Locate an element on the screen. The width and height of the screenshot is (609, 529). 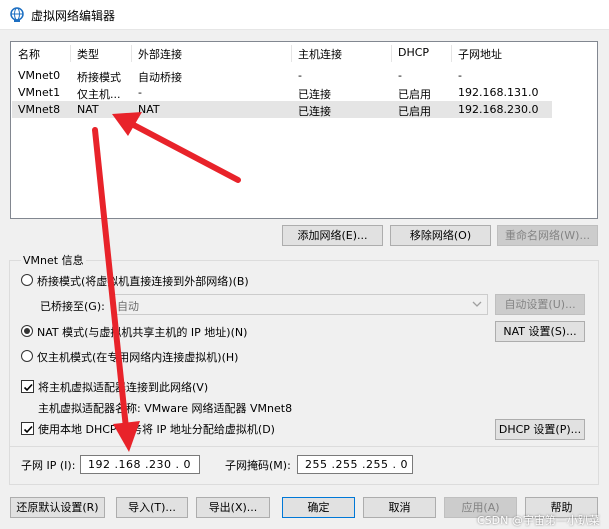
column-header-subnet: 子网地址 is located at coordinates (480, 54).